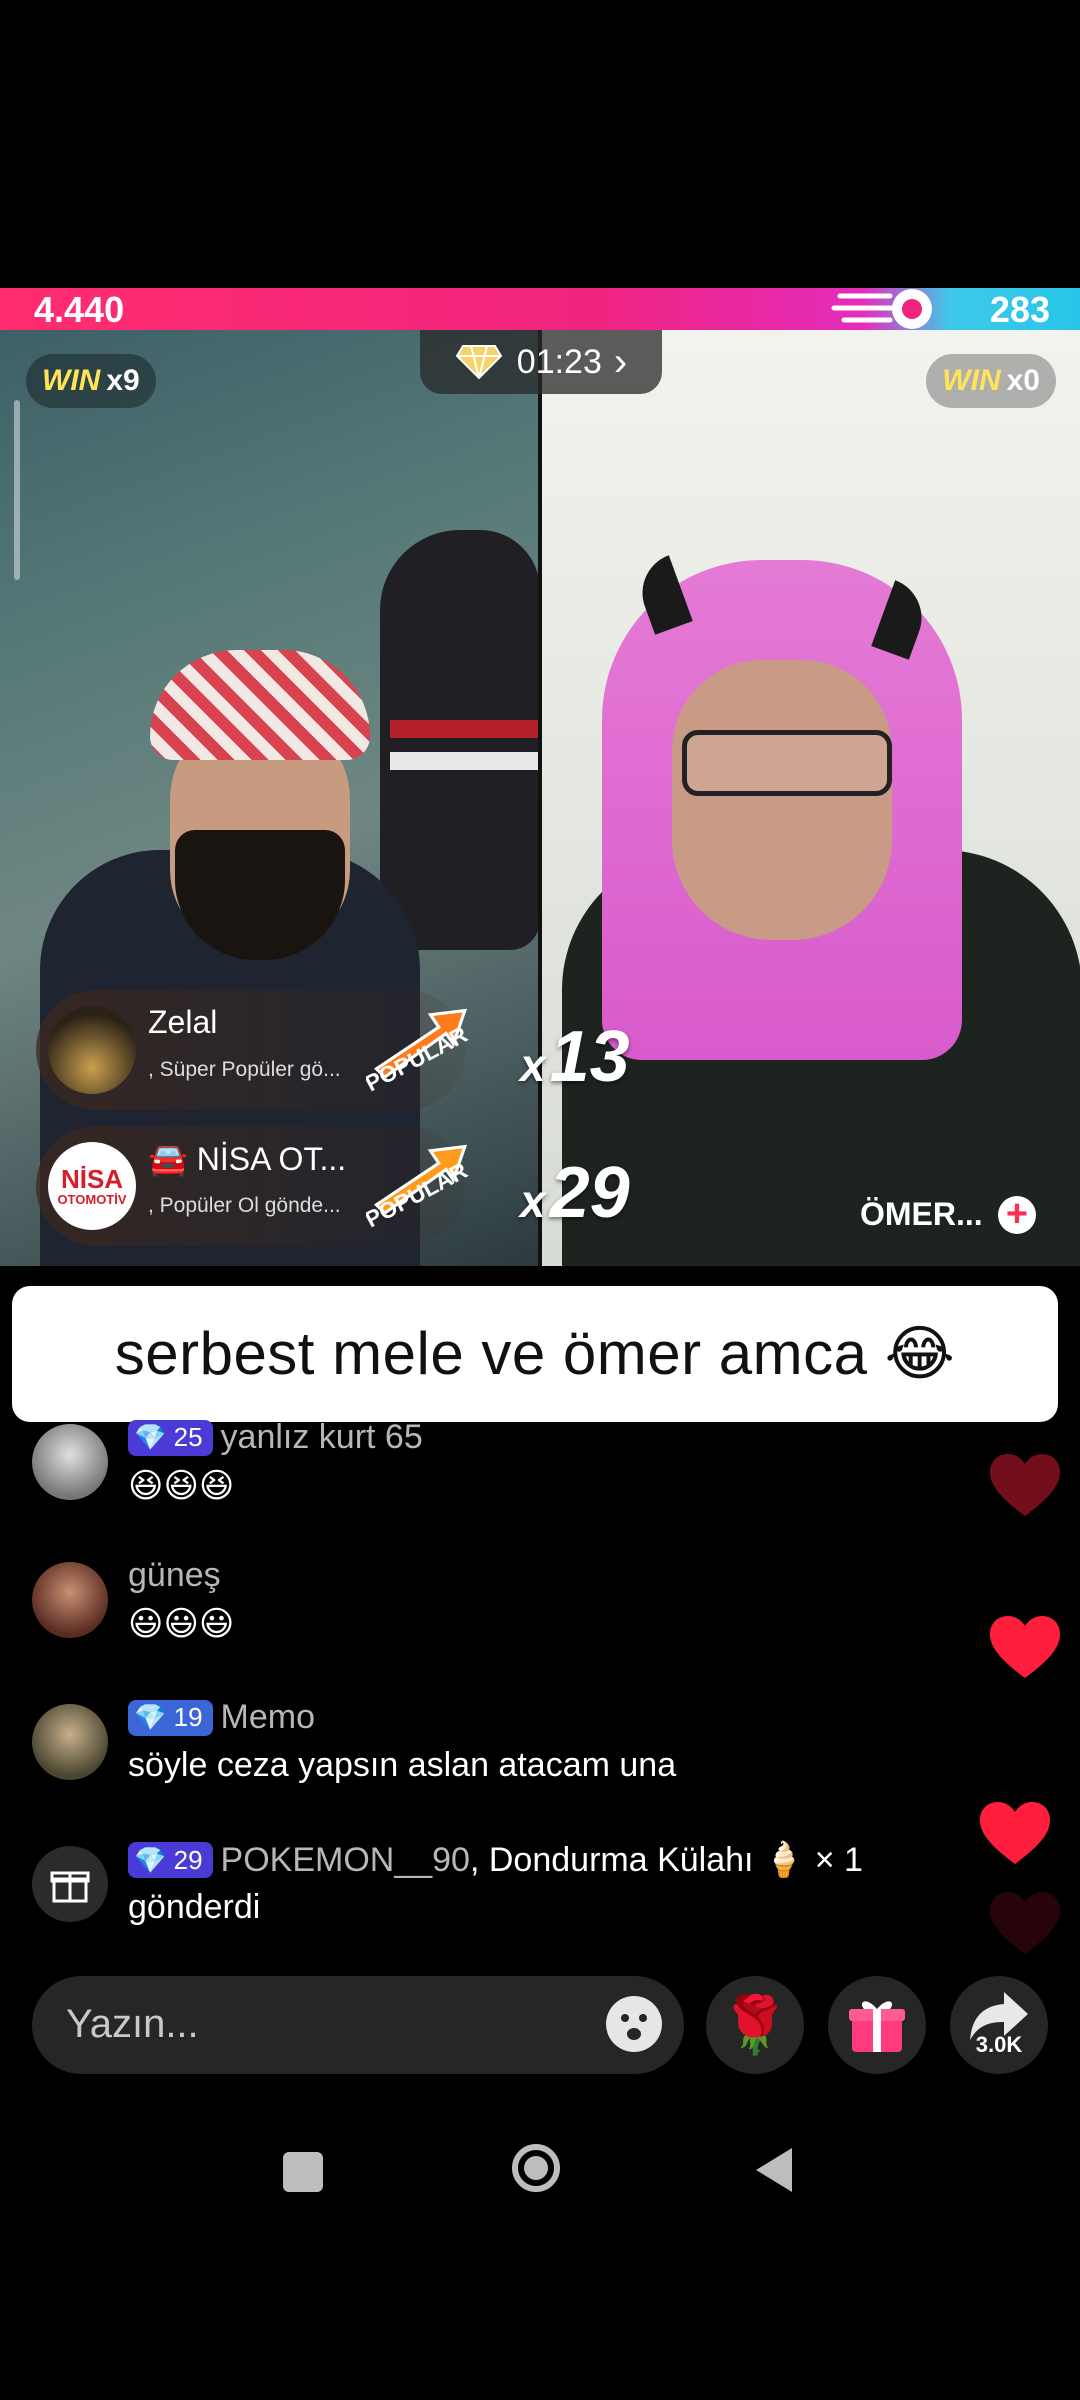 This screenshot has width=1080, height=2400. Describe the element at coordinates (536, 2168) in the screenshot. I see `circle-icon` at that location.